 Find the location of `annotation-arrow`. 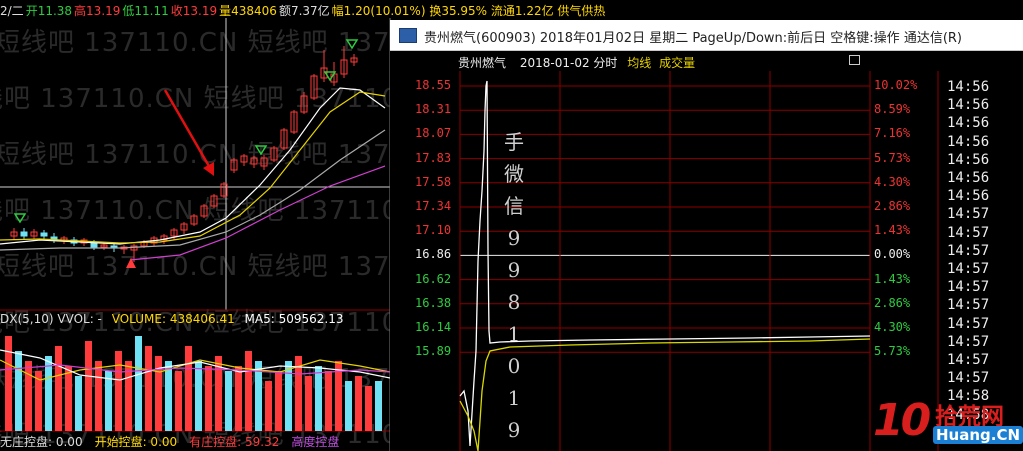

annotation-arrow is located at coordinates (187, 129).